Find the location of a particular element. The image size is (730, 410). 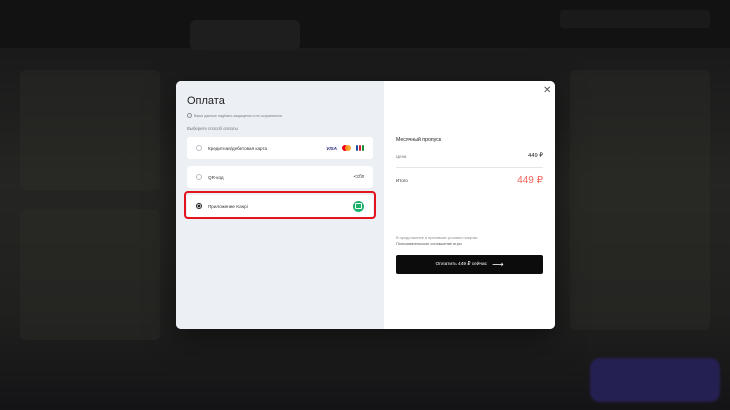

terms-link: Пользовательское соглашение игры is located at coordinates (436, 244).